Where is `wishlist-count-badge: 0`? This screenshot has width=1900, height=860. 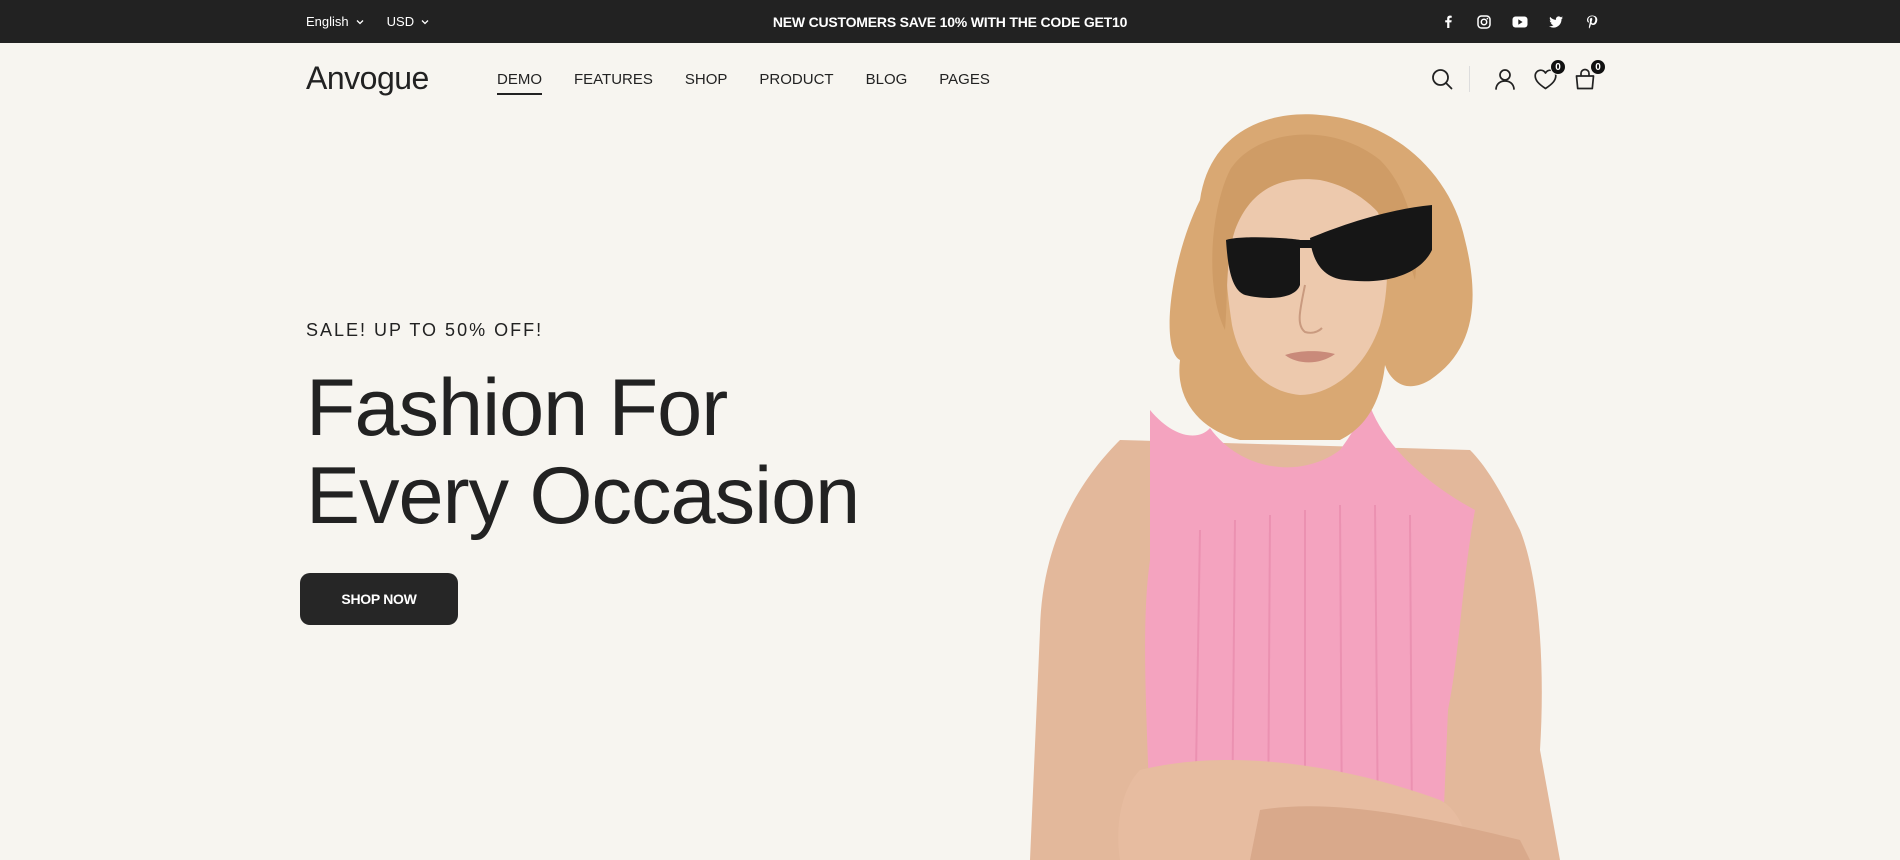
wishlist-count-badge: 0 is located at coordinates (1558, 67).